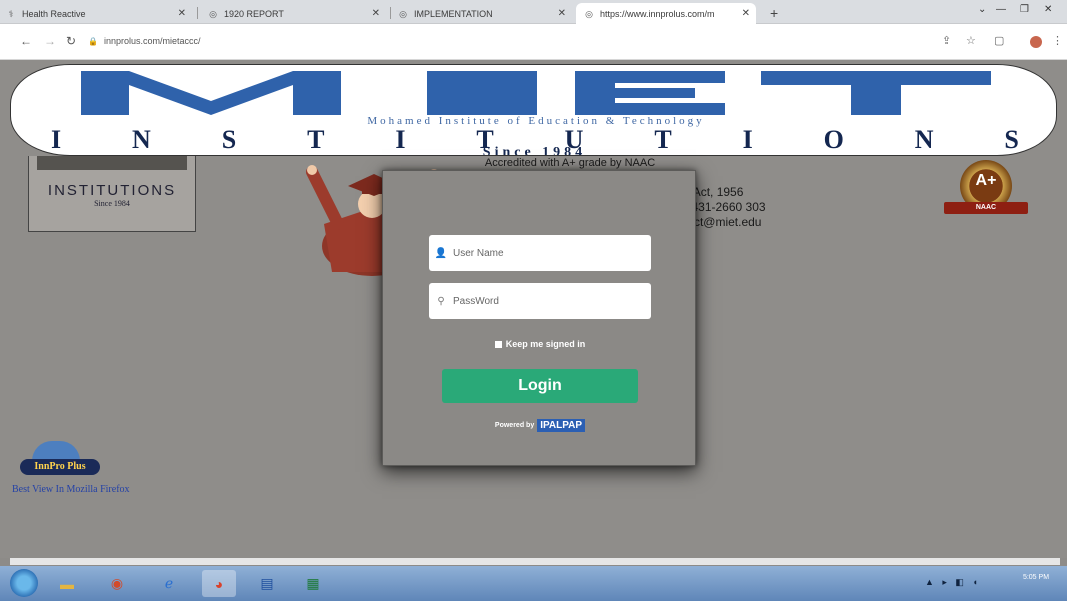 This screenshot has height=601, width=1067. Describe the element at coordinates (267, 583) in the screenshot. I see `word-icon: ▤` at that location.